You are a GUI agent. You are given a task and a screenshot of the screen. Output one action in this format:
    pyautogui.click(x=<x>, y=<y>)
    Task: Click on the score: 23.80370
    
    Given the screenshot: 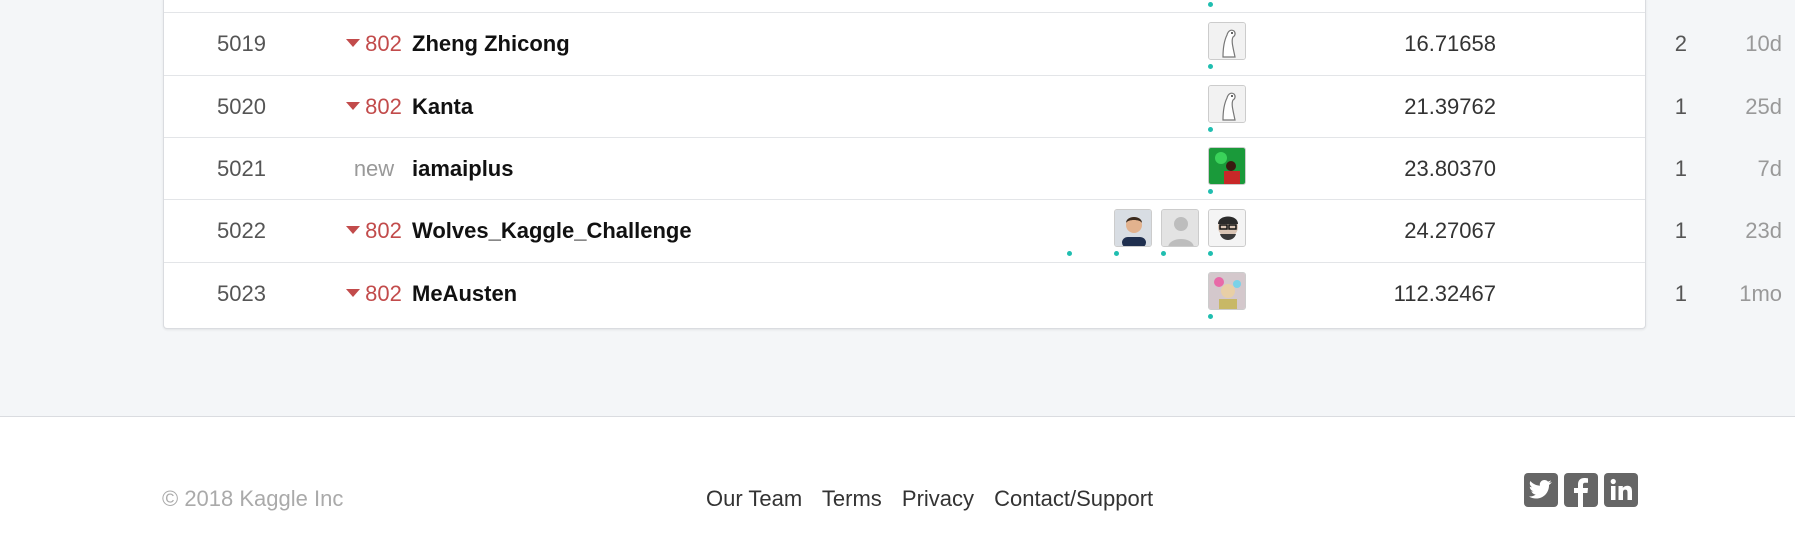 What is the action you would take?
    pyautogui.click(x=1450, y=168)
    